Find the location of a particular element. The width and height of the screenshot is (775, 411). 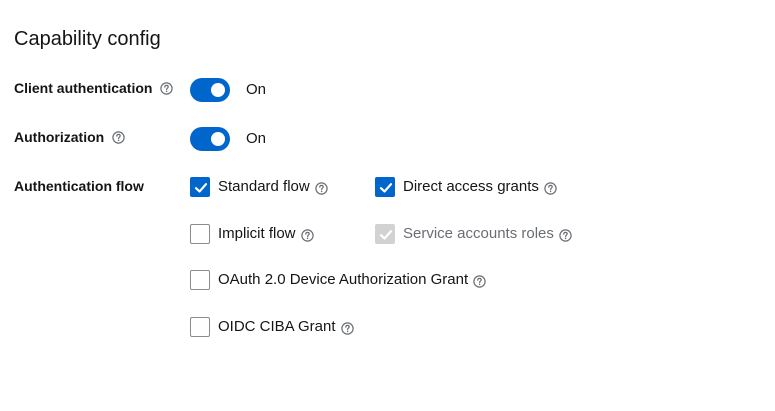

oidc-ciba-grant-checkbox: OIDC CIBA Grant is located at coordinates (272, 327).